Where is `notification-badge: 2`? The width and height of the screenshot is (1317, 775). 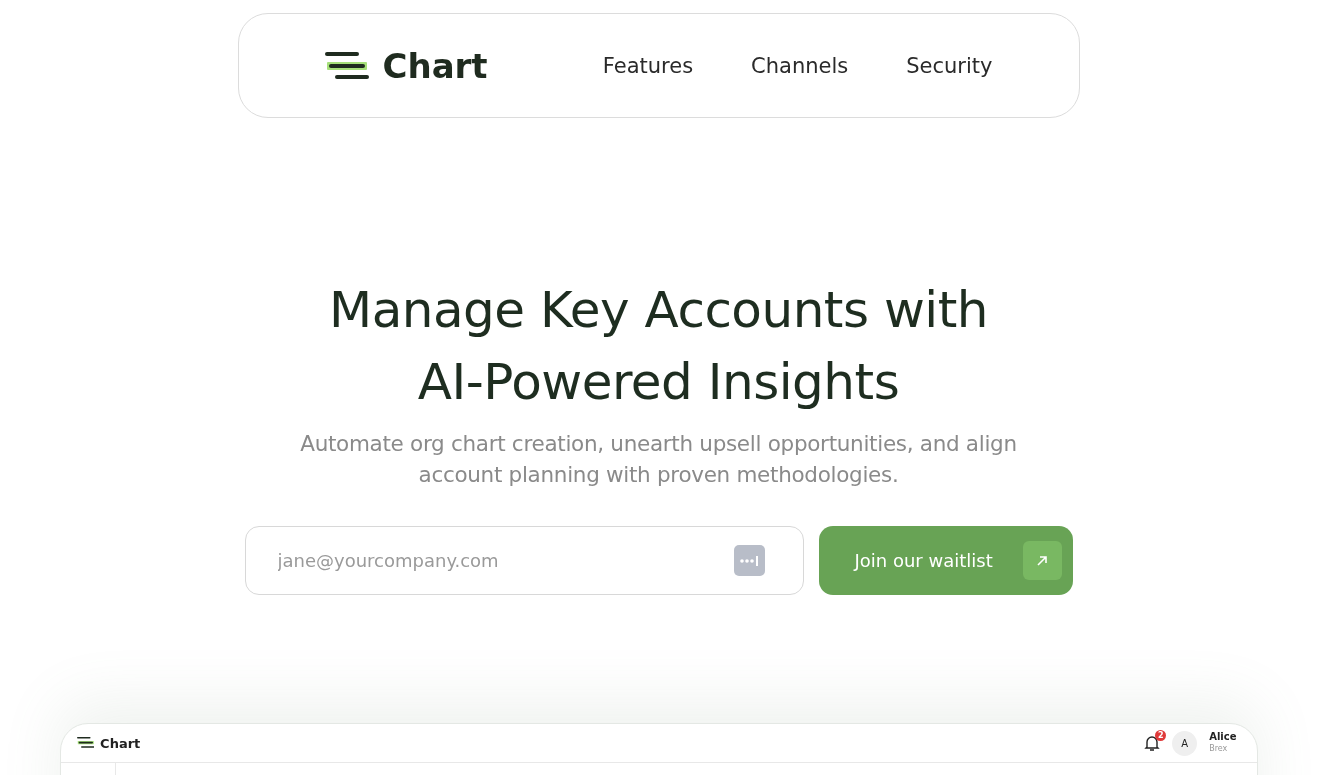 notification-badge: 2 is located at coordinates (1161, 735).